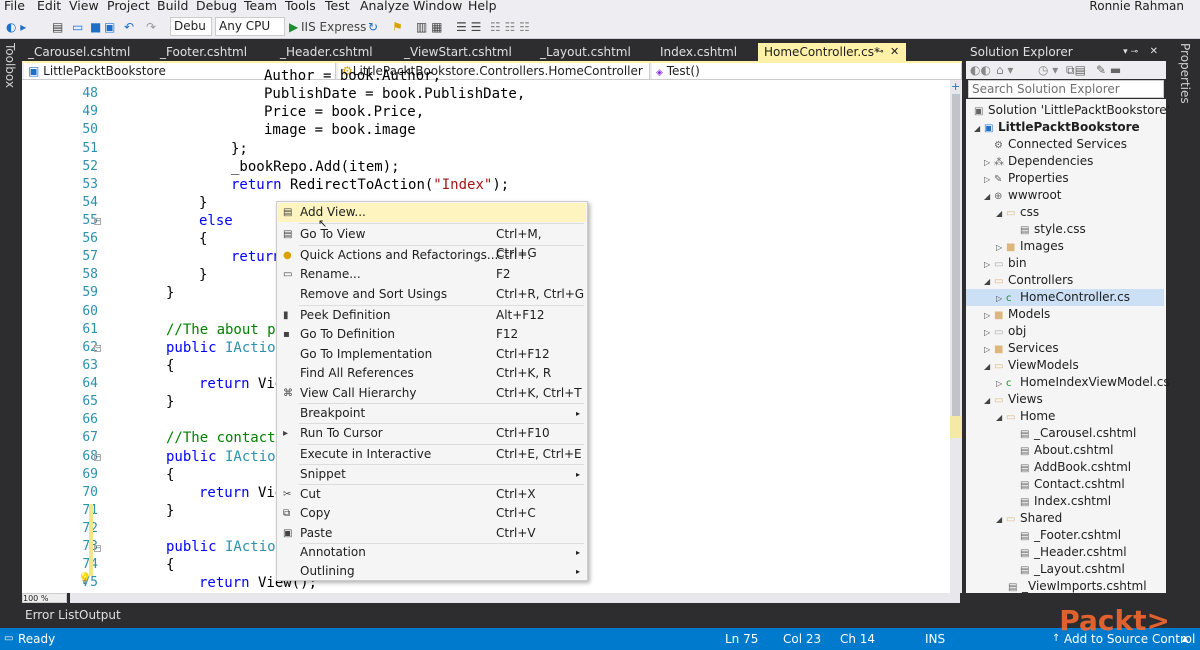  Describe the element at coordinates (432, 274) in the screenshot. I see `menu-item-rename: ▭ Rename... F2` at that location.